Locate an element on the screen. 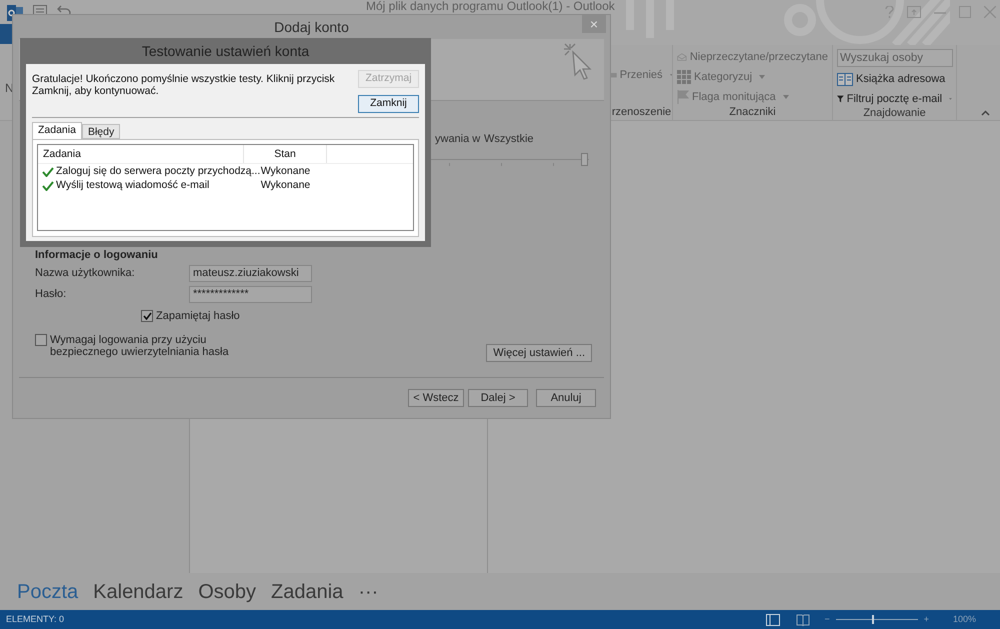 The image size is (1000, 629). close-icon is located at coordinates (990, 12).